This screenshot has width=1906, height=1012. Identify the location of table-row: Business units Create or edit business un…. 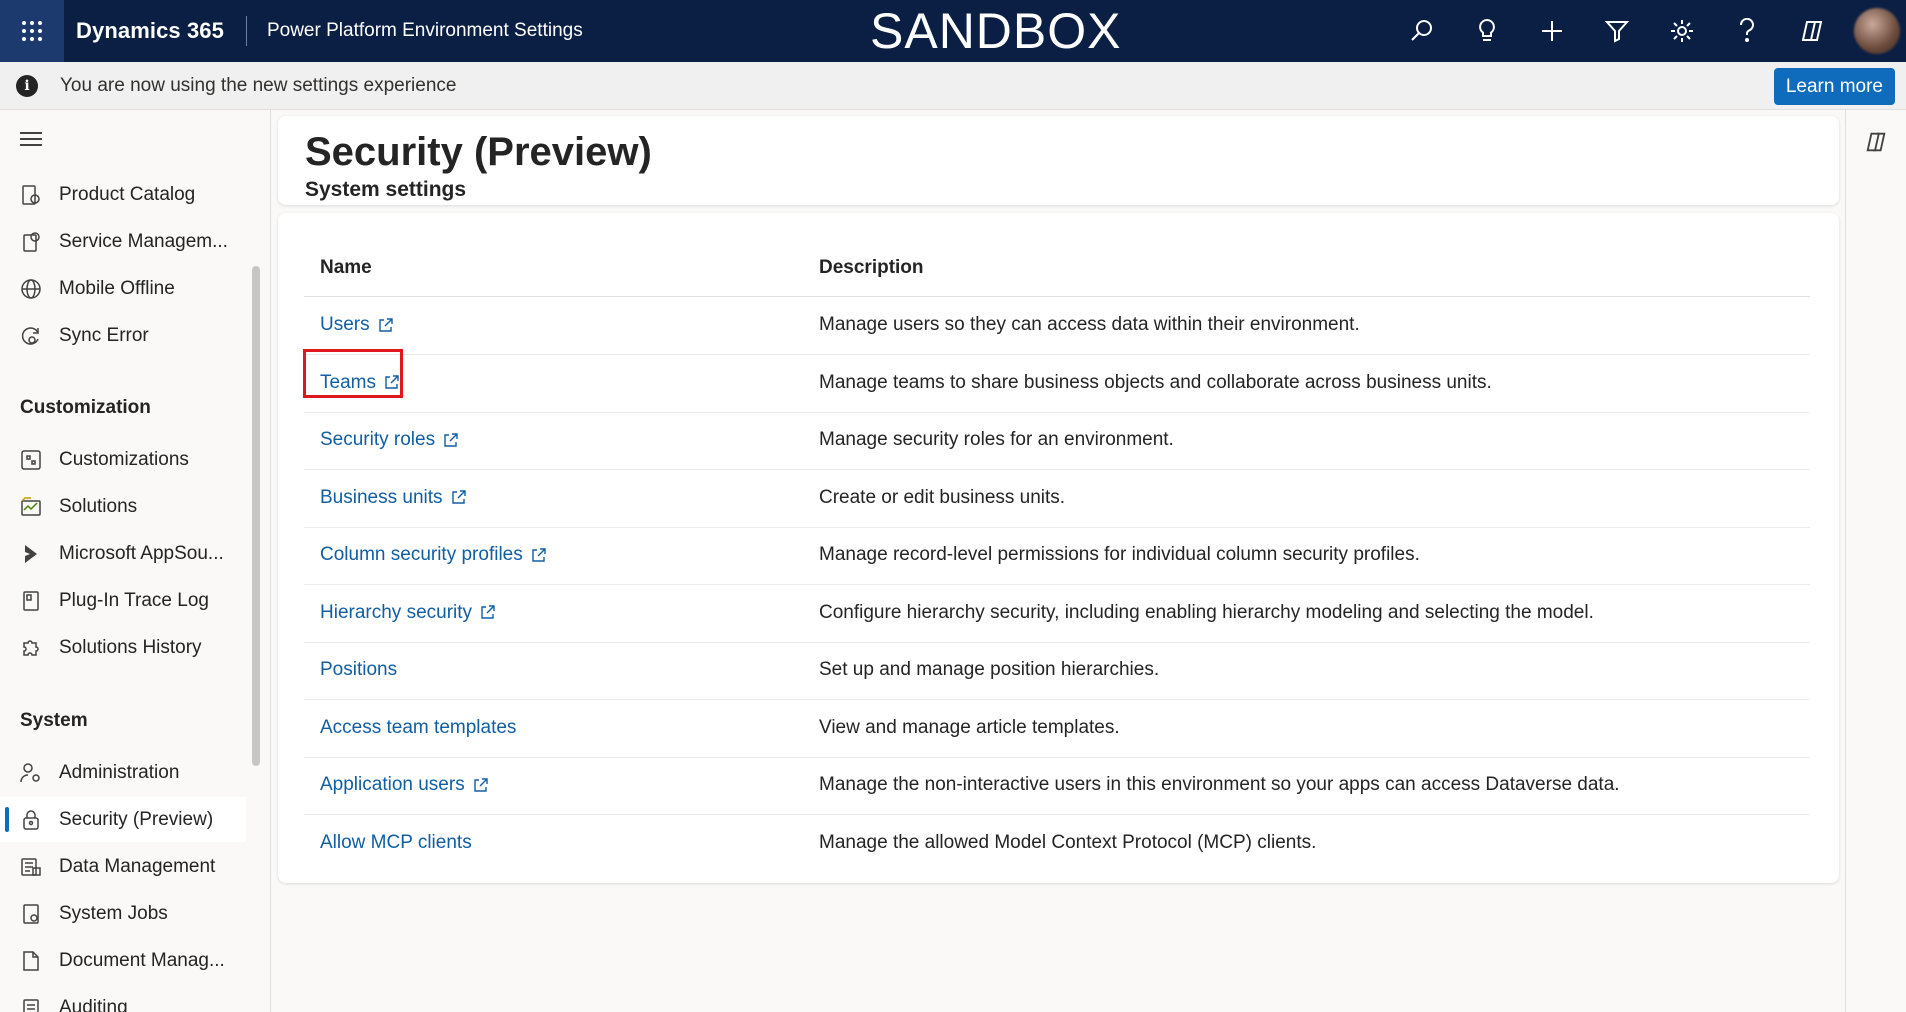
(1057, 499).